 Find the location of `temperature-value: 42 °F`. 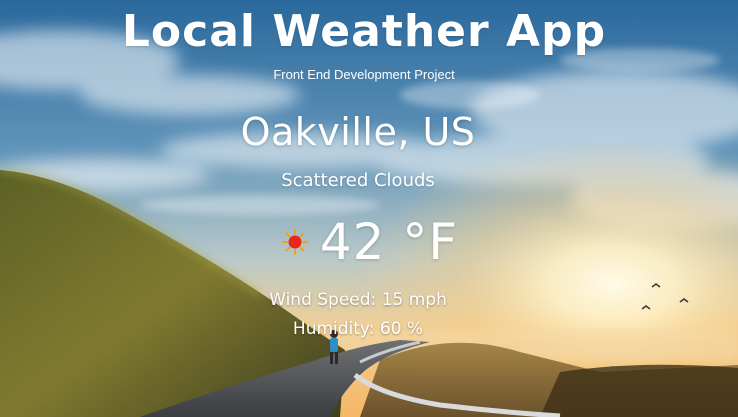

temperature-value: 42 °F is located at coordinates (389, 242).